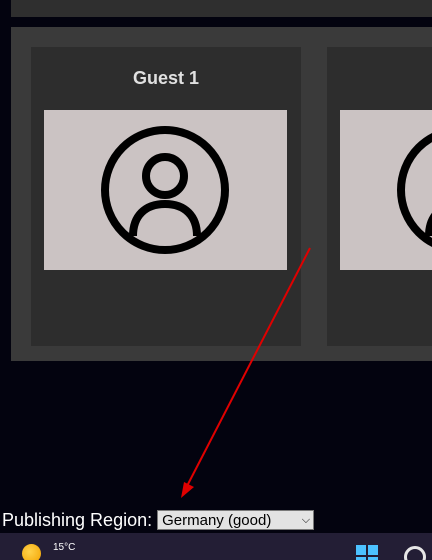  Describe the element at coordinates (77, 520) in the screenshot. I see `publishing-region-label: Publishing Region:` at that location.